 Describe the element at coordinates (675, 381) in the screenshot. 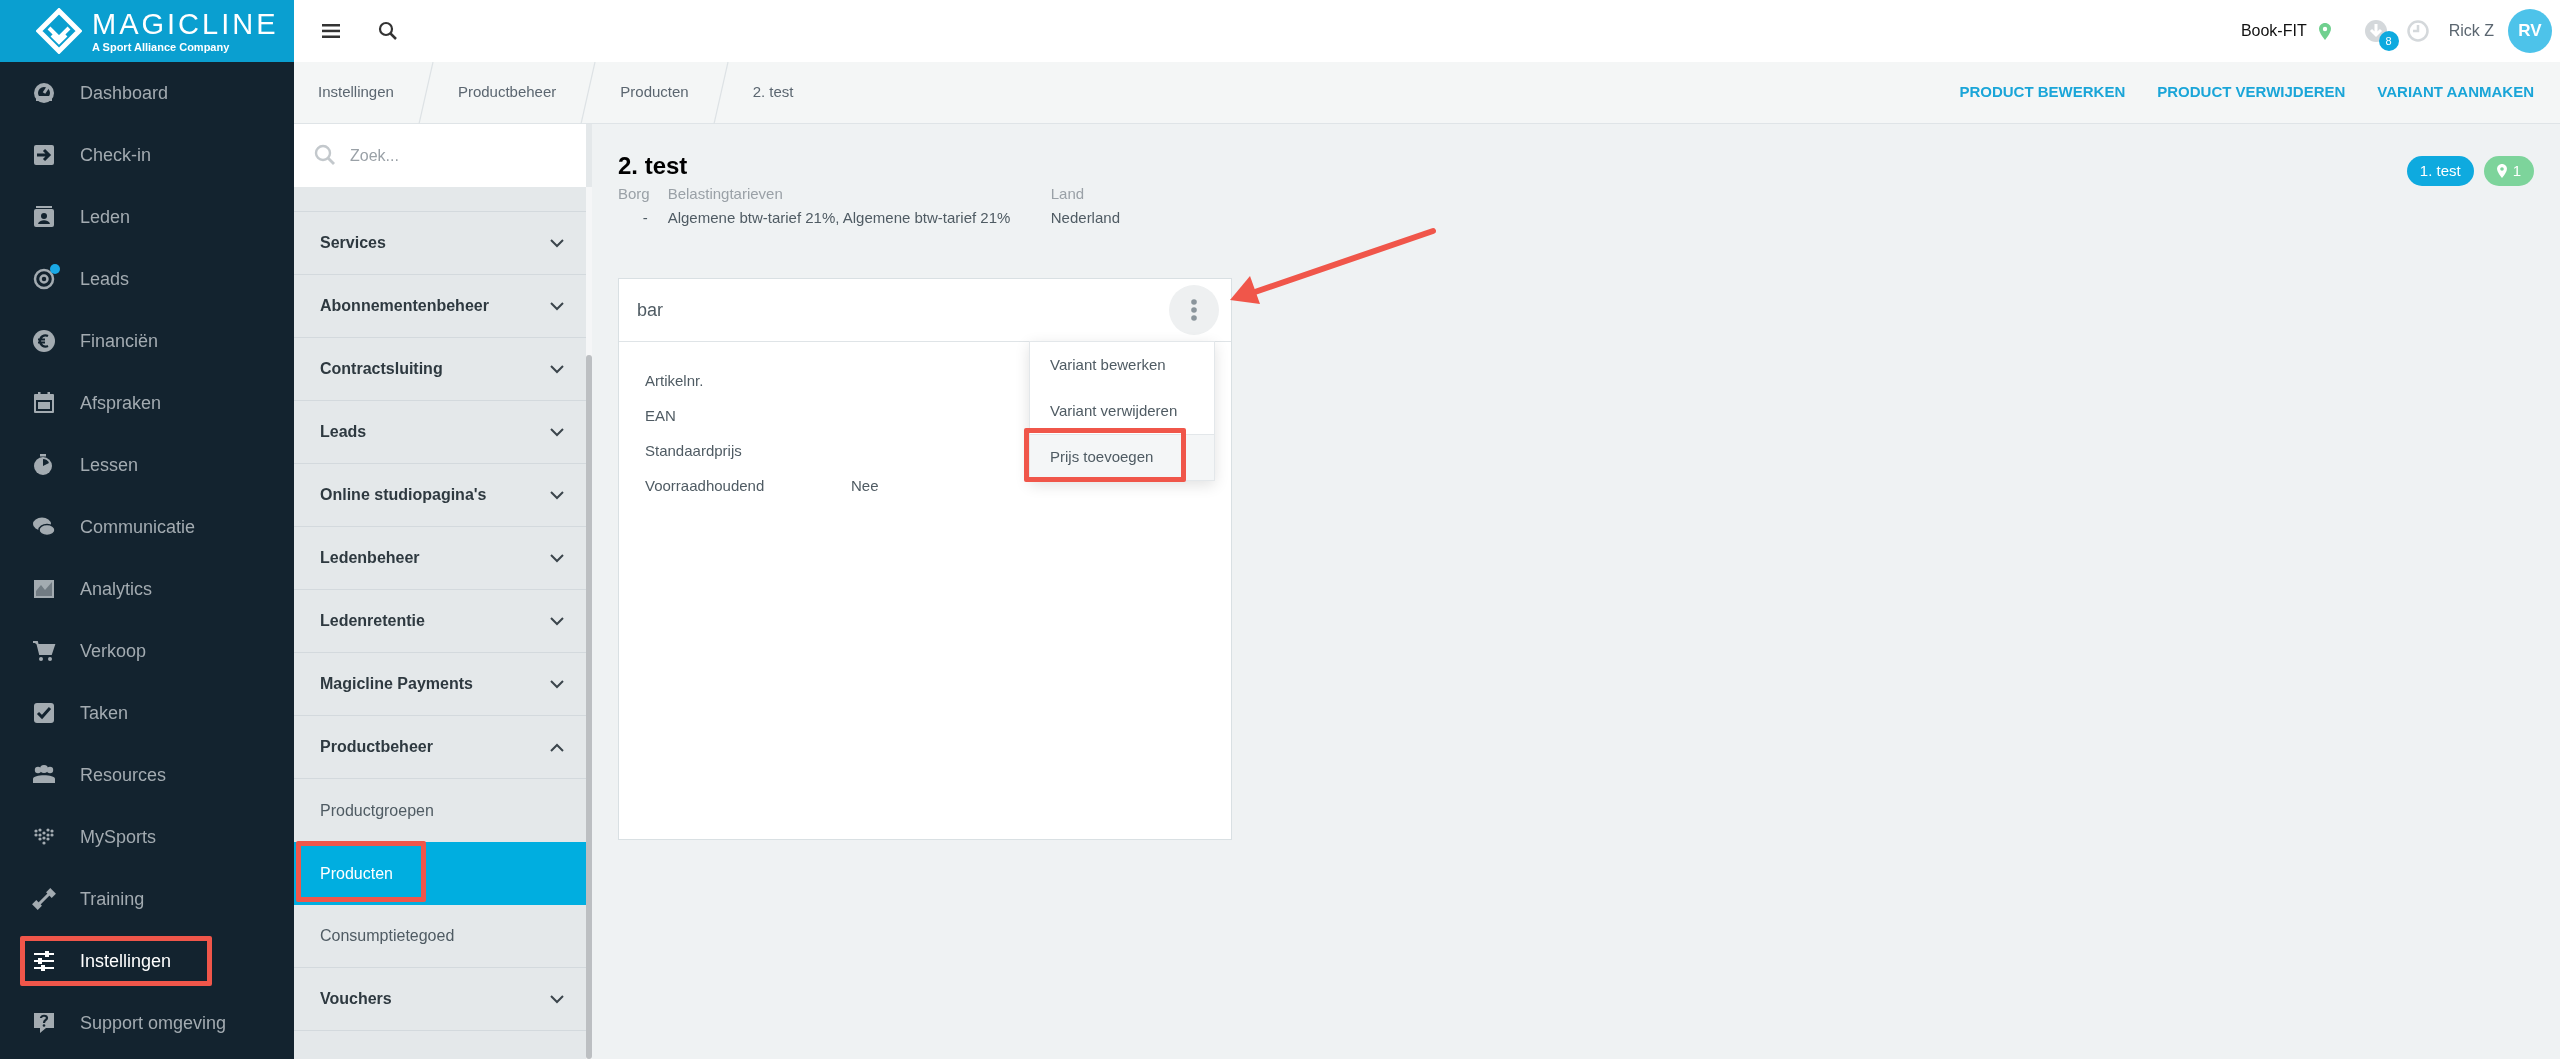

I see `detail-label: Artikelnr.` at that location.